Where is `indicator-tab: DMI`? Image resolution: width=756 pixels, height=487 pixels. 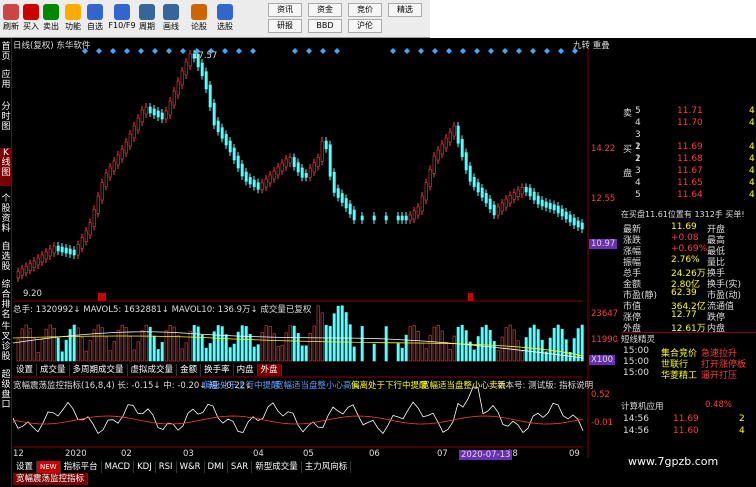
indicator-tab: DMI is located at coordinates (216, 467).